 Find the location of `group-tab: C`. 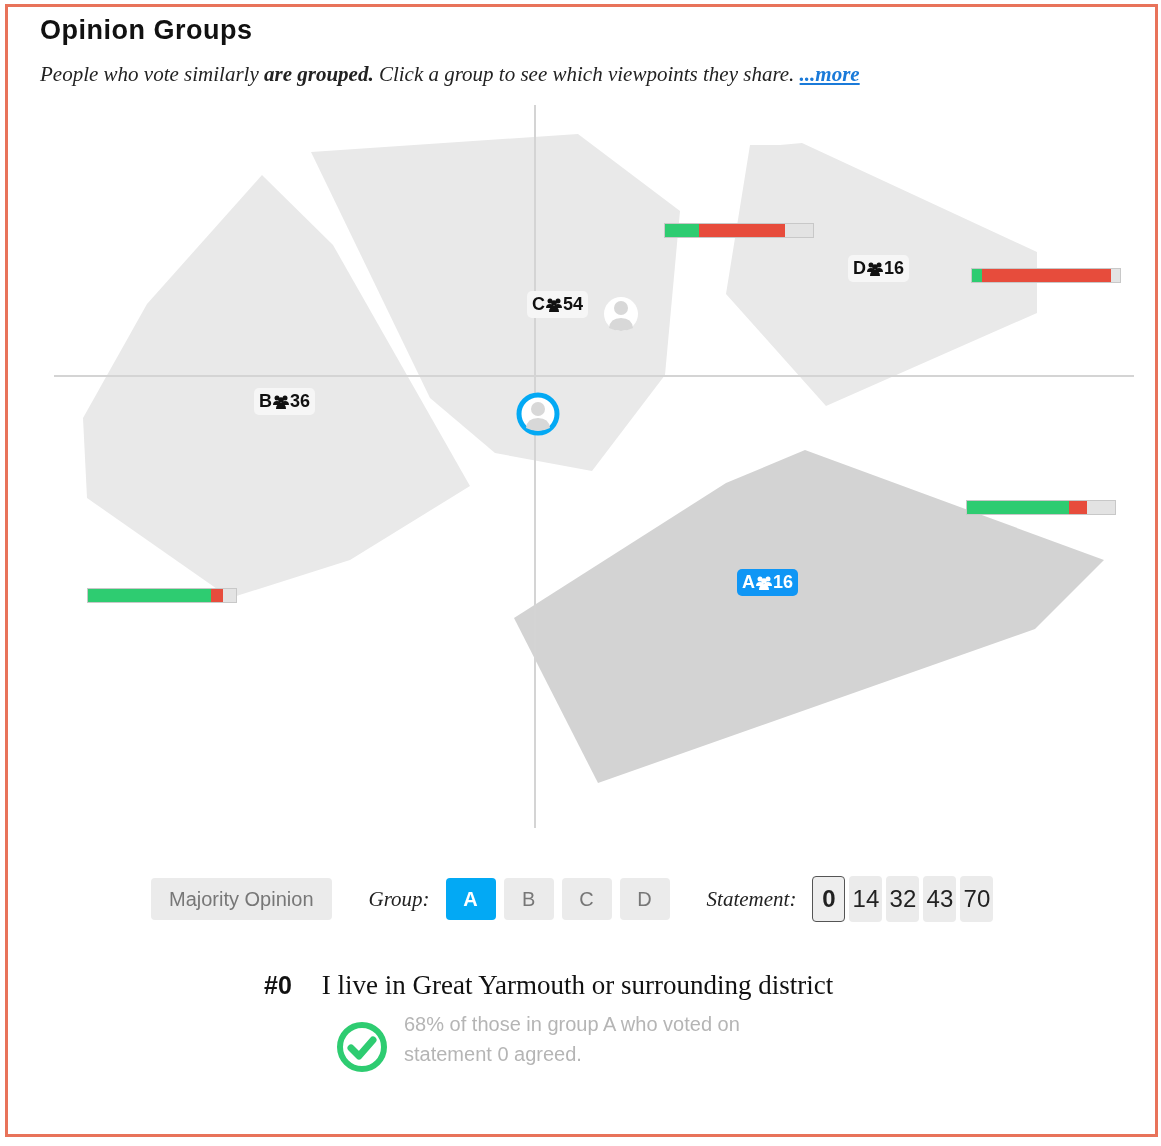

group-tab: C is located at coordinates (586, 899).